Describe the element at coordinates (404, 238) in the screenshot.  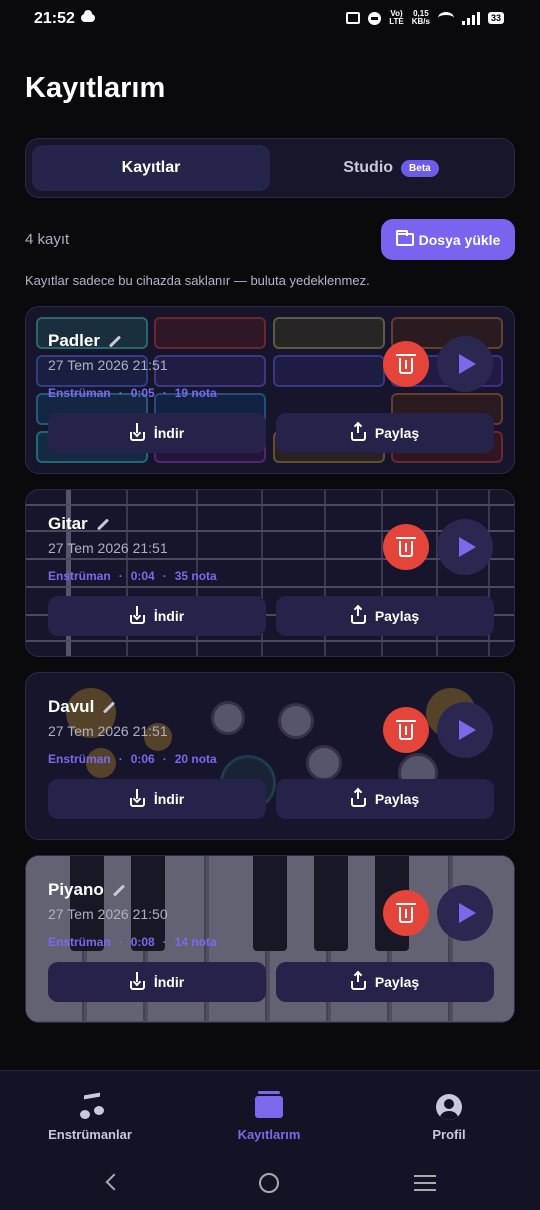
I see `folder-icon` at that location.